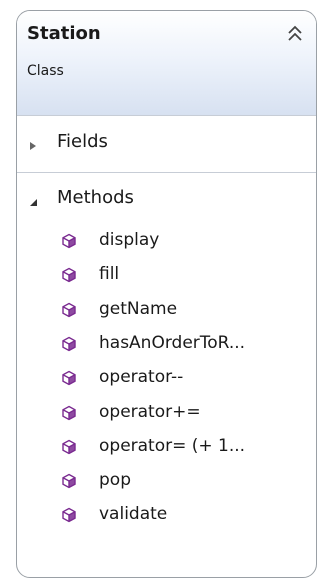 The image size is (325, 588). What do you see at coordinates (45, 71) in the screenshot?
I see `class-stereotype: Class` at bounding box center [45, 71].